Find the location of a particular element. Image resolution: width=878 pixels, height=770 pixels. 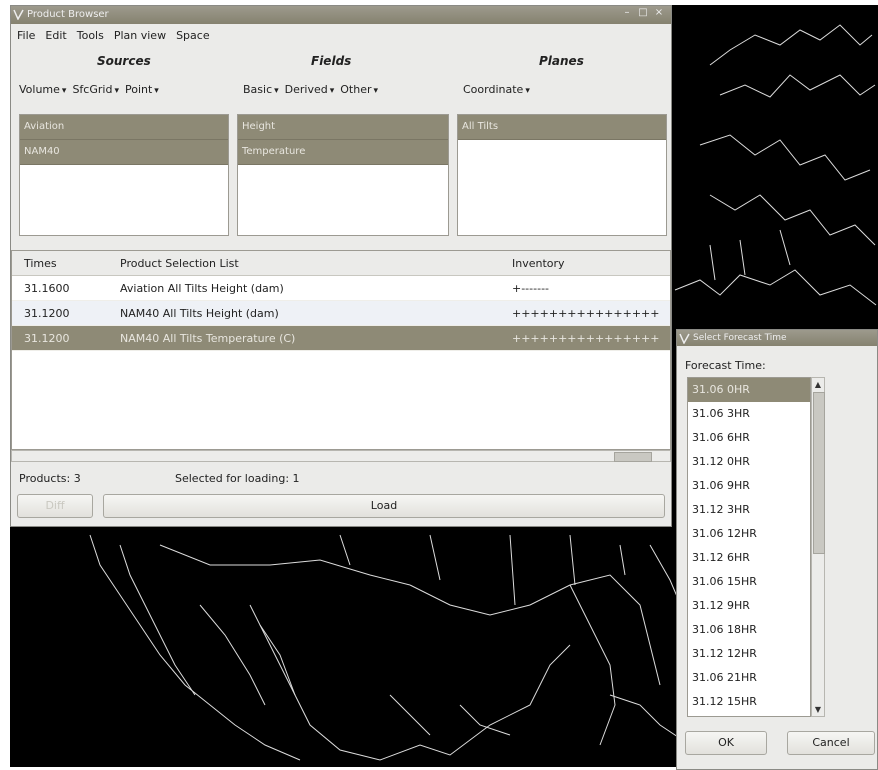

list-item: 31.06 9HR is located at coordinates (749, 486).